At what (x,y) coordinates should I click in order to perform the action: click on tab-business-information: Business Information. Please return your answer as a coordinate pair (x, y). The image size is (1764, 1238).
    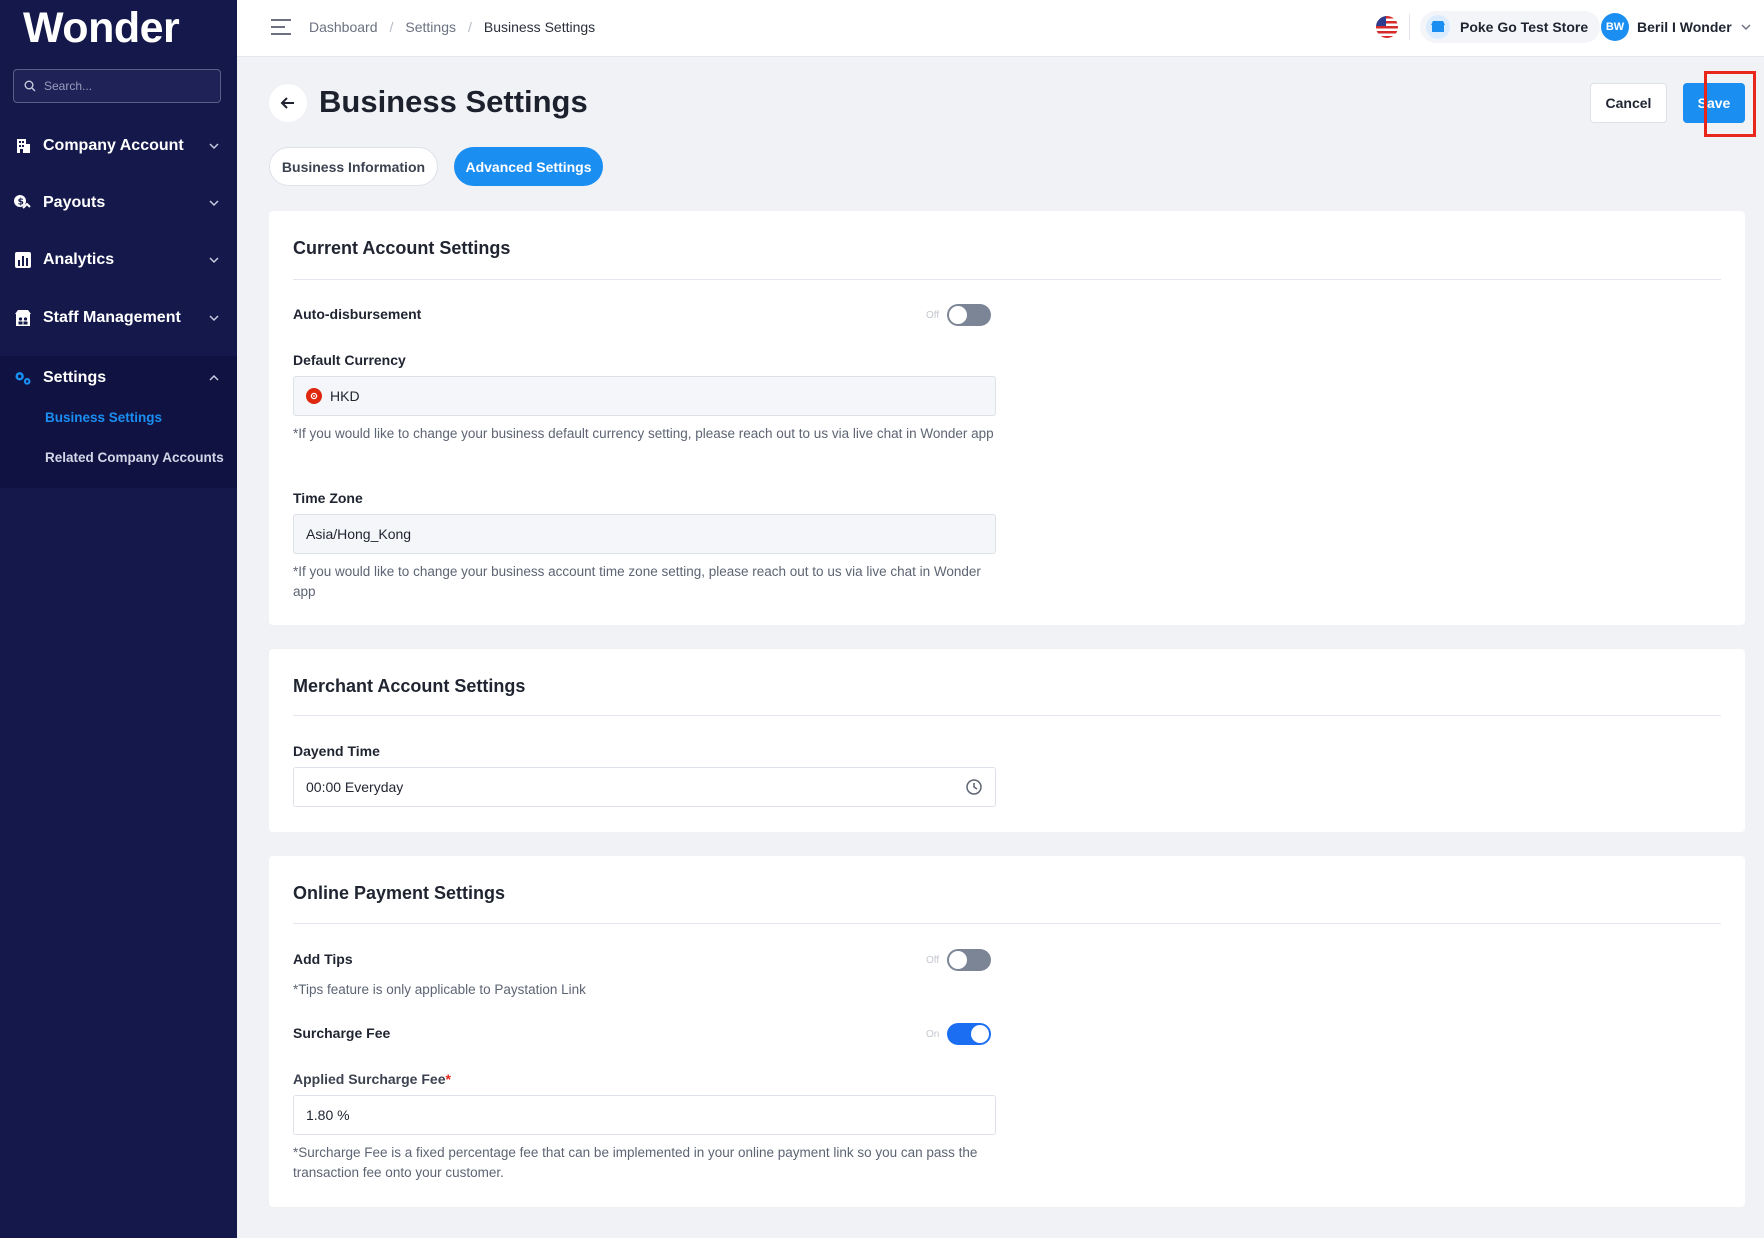
    Looking at the image, I should click on (353, 166).